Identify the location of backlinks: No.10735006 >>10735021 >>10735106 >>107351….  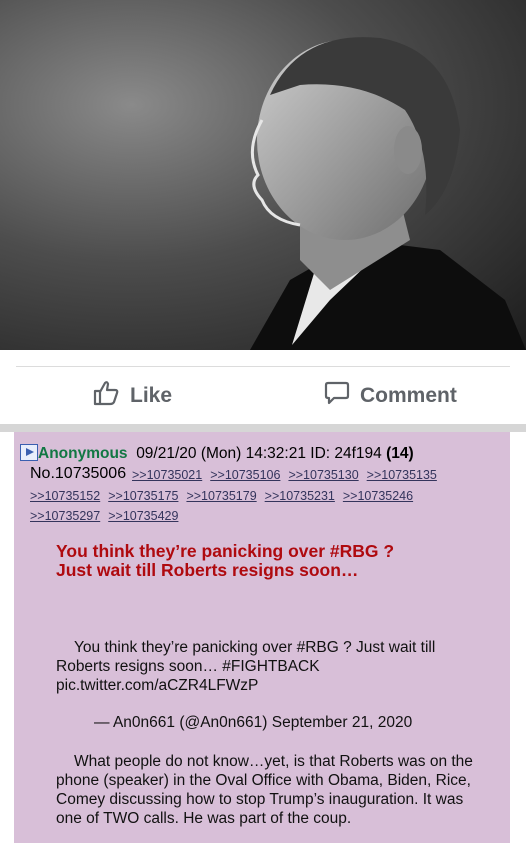
(260, 496).